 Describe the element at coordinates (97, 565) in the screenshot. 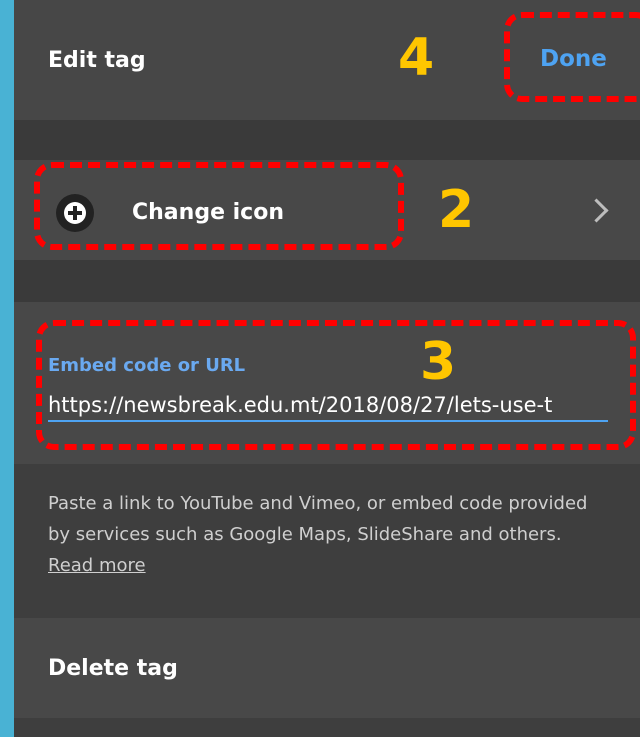

I see `read-more-link: Read more` at that location.